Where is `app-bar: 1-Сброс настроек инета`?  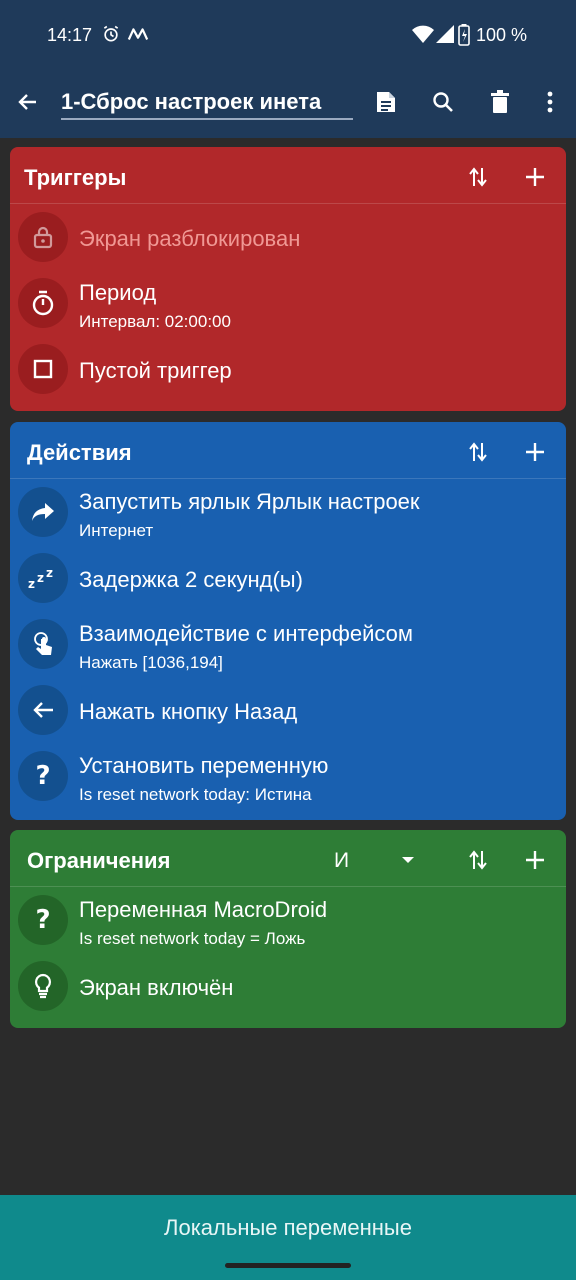 app-bar: 1-Сброс настроек инета is located at coordinates (288, 104).